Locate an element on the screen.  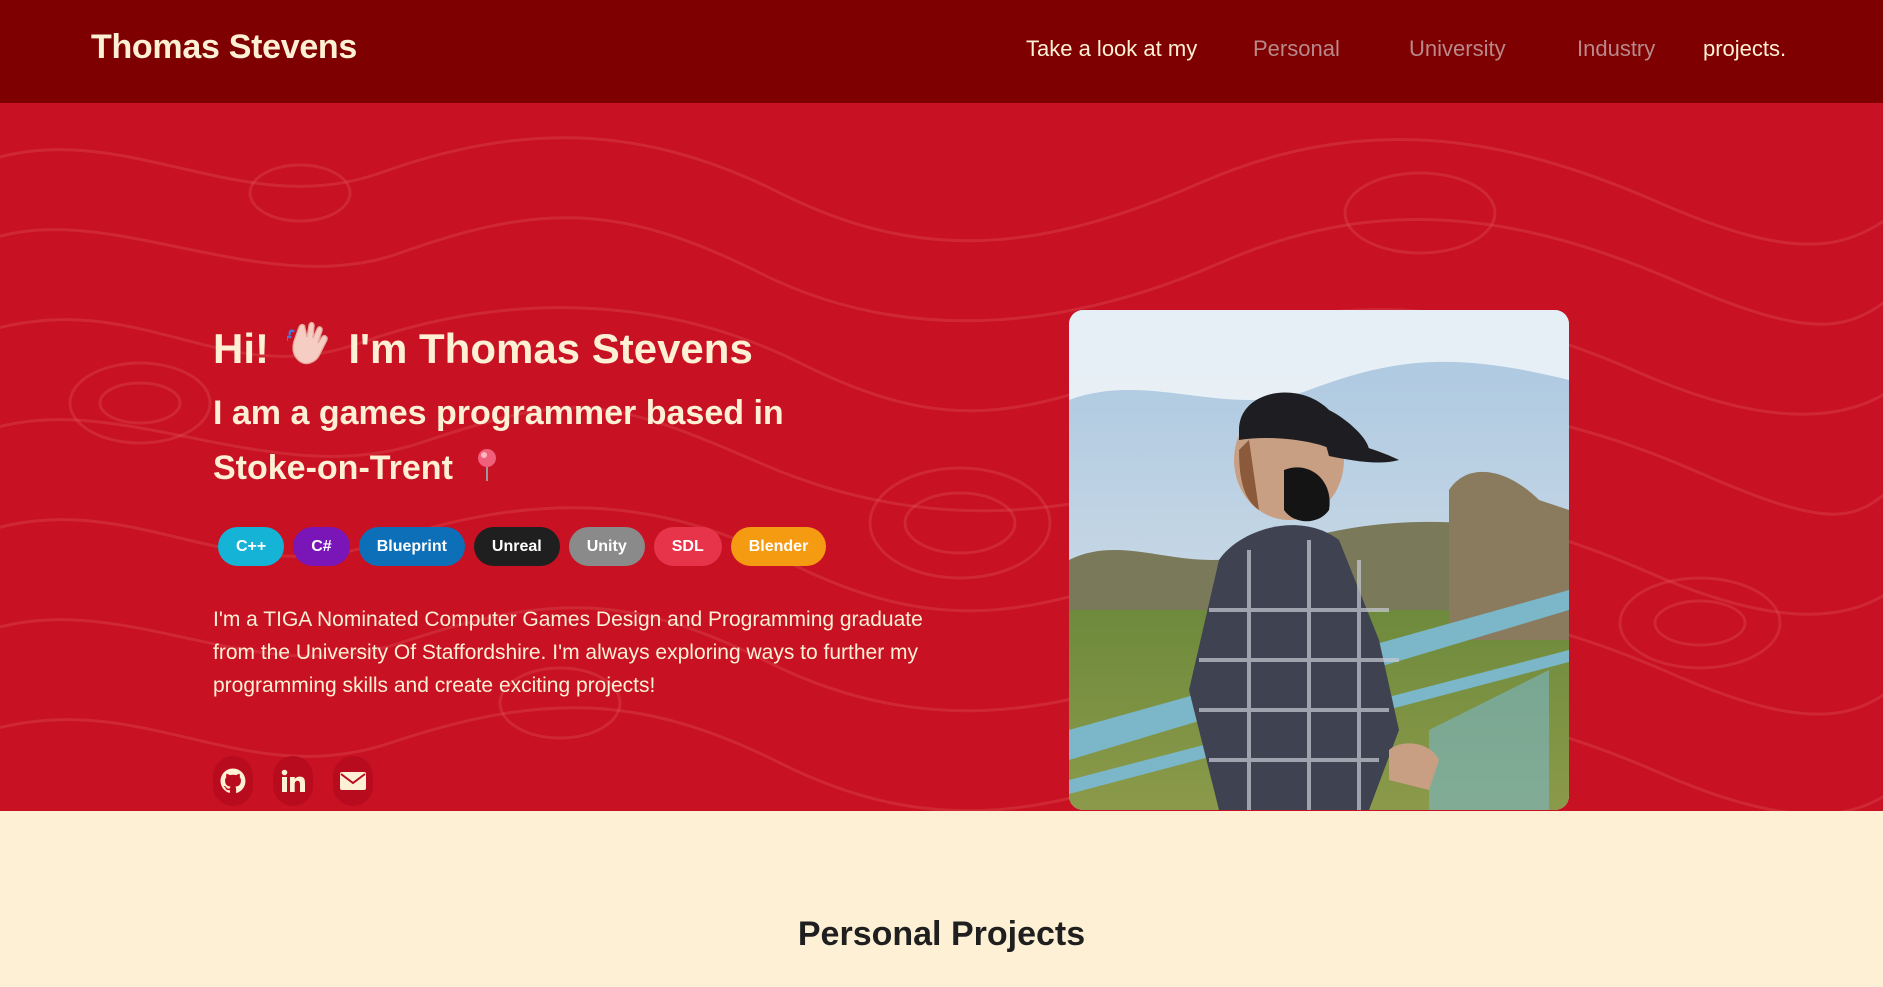
social-links is located at coordinates (293, 781).